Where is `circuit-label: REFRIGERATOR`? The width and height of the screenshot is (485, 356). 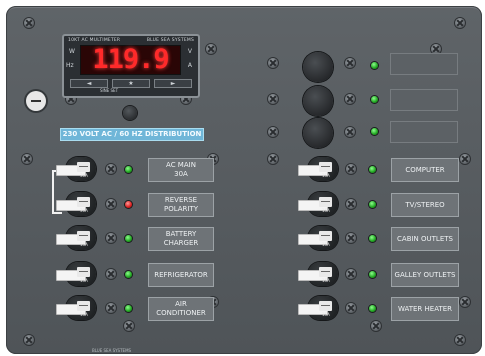 circuit-label: REFRIGERATOR is located at coordinates (181, 275).